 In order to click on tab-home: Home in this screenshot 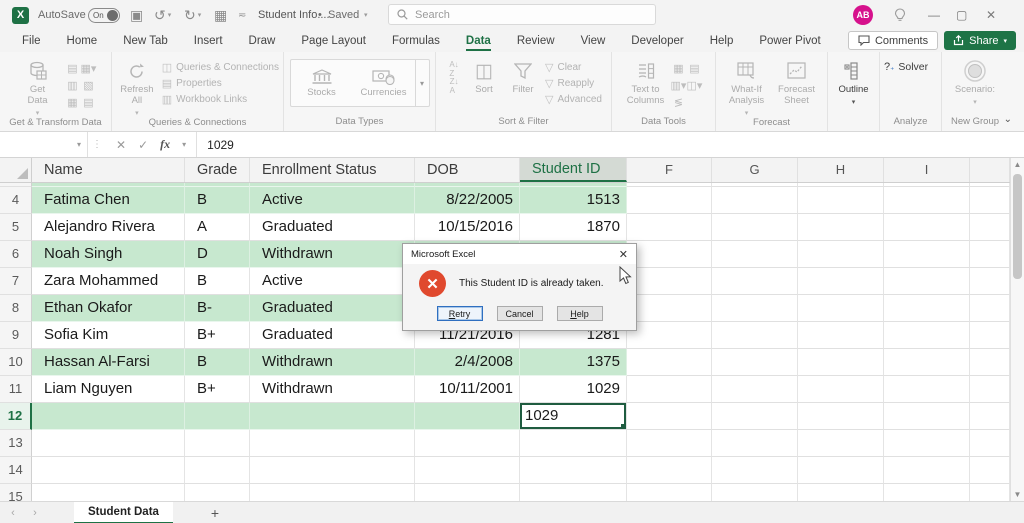, I will do `click(82, 41)`.